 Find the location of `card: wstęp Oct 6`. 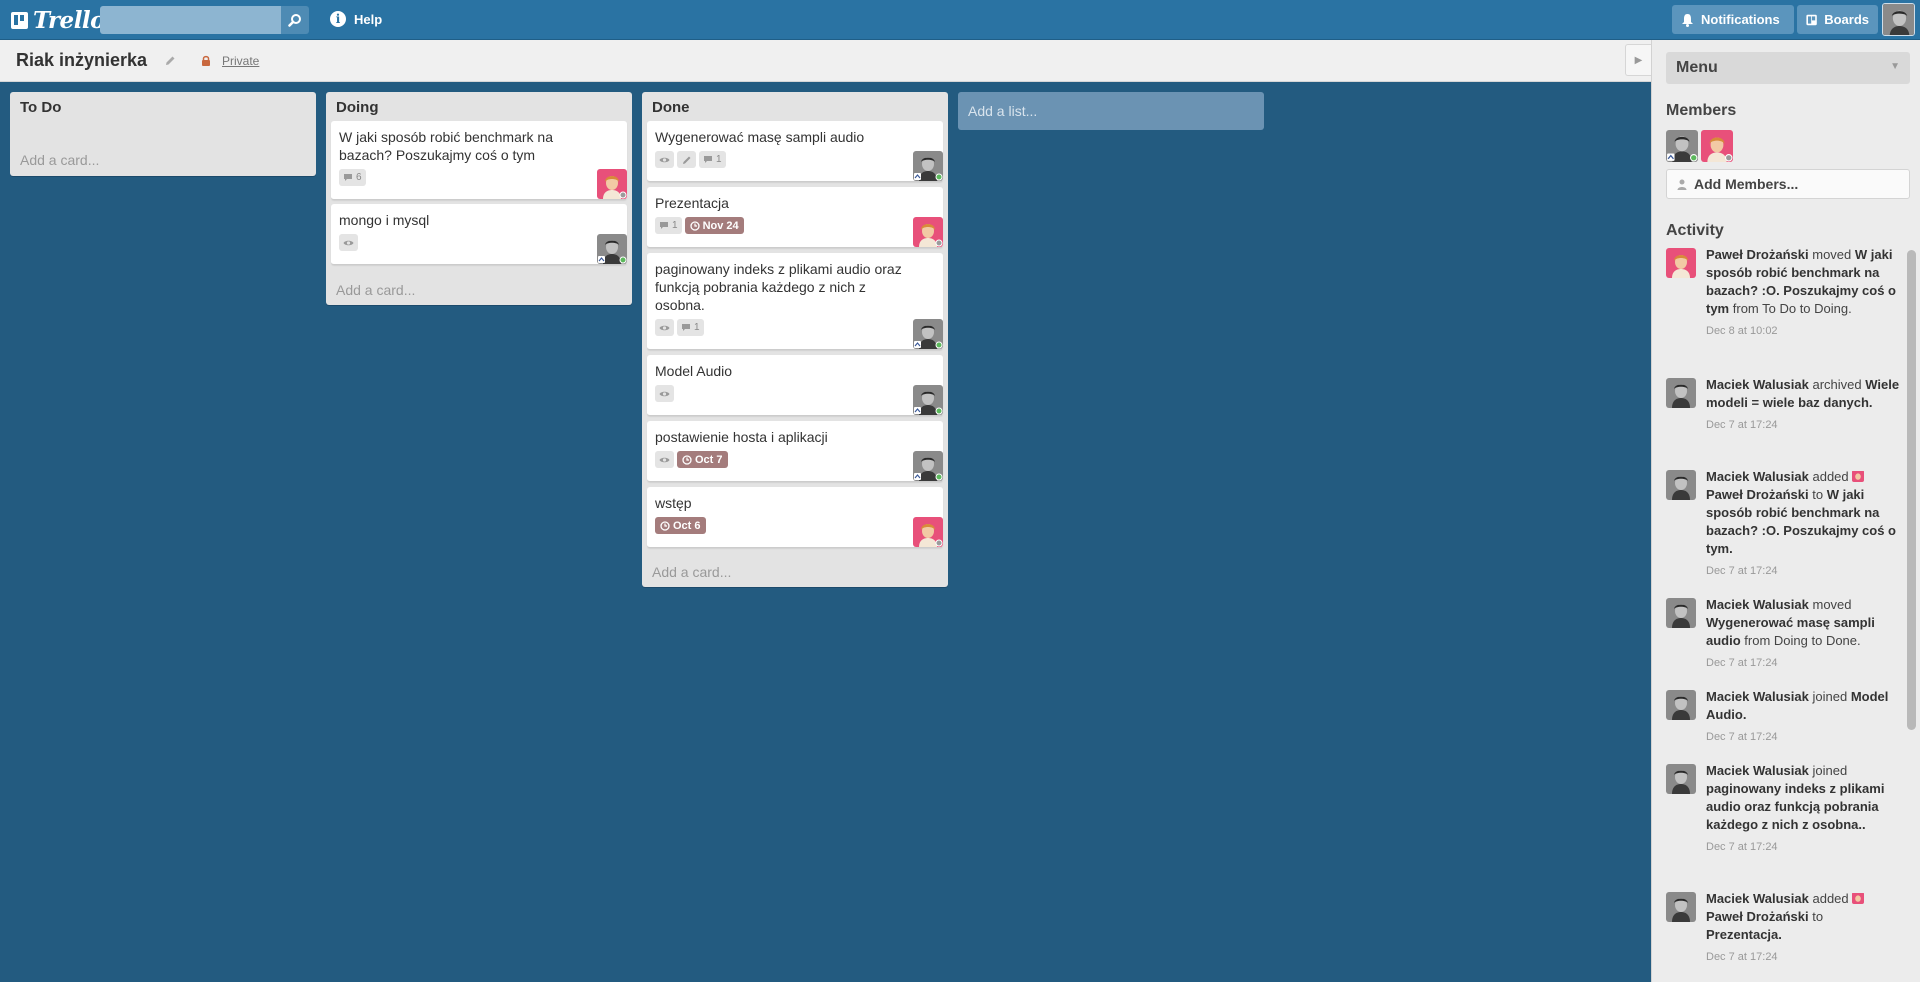

card: wstęp Oct 6 is located at coordinates (795, 517).